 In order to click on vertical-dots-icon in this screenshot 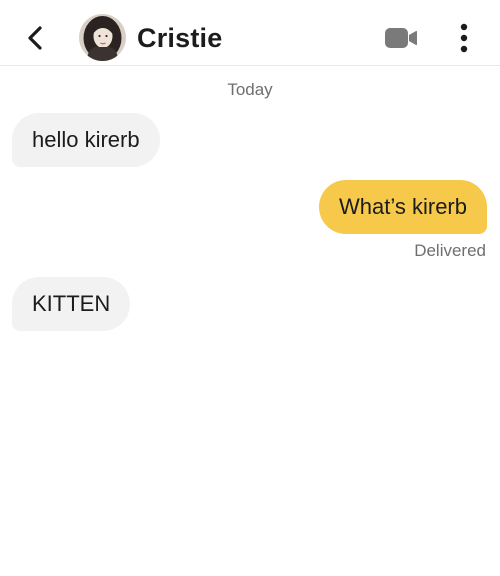, I will do `click(464, 38)`.